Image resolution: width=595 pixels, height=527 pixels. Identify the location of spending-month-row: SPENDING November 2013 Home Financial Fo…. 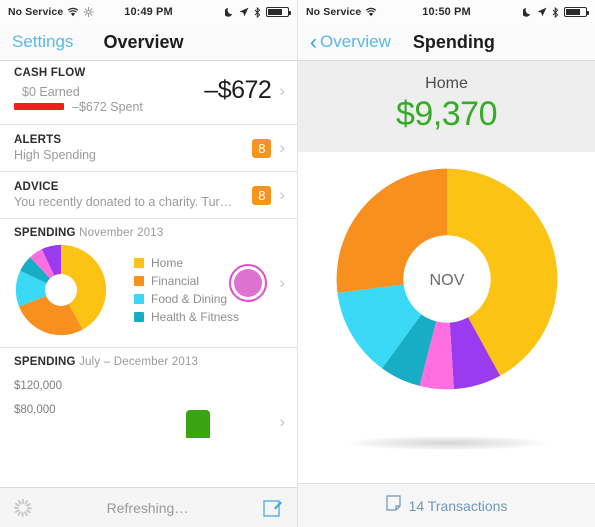
(148, 283).